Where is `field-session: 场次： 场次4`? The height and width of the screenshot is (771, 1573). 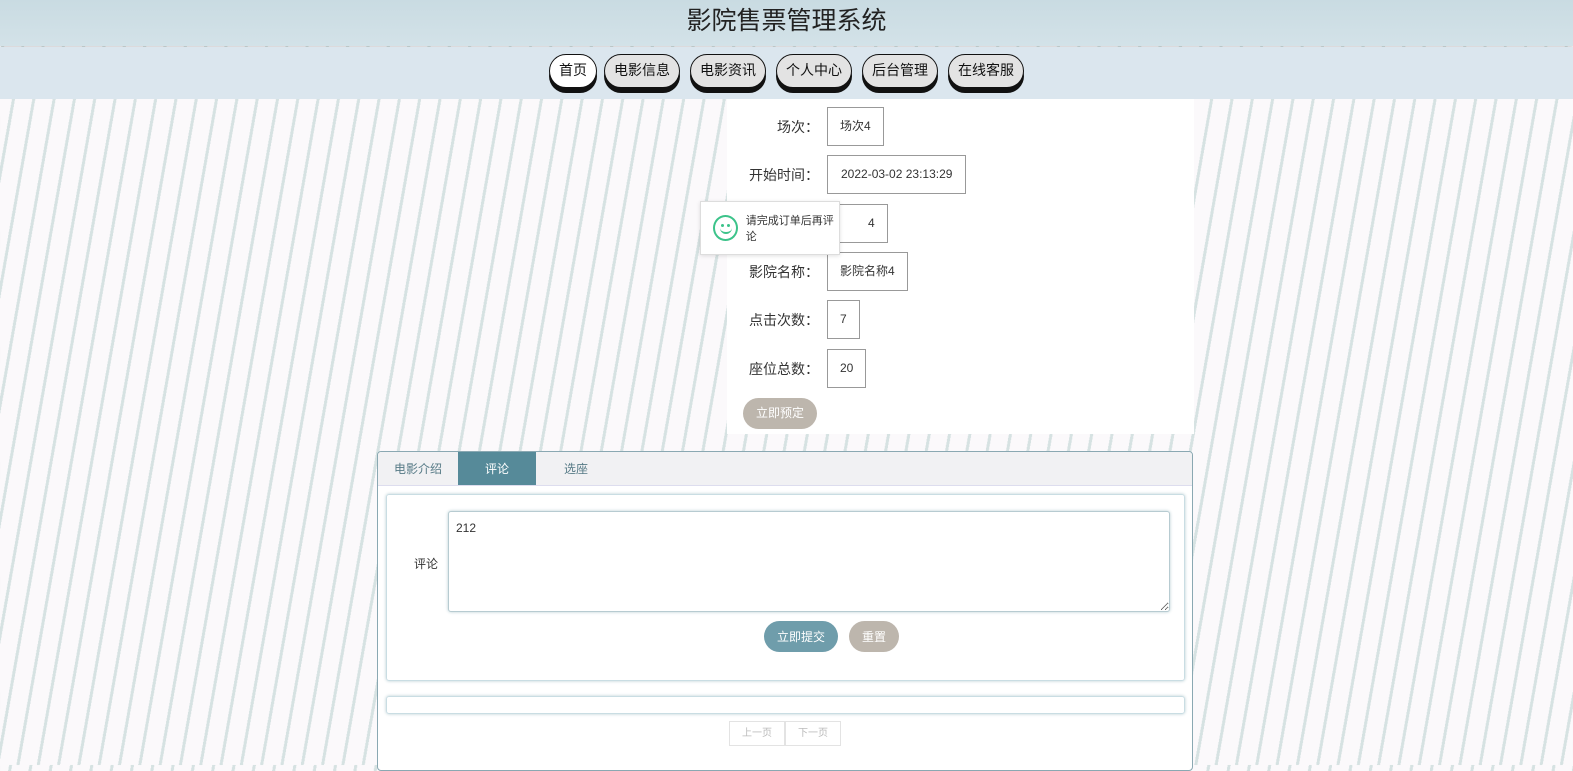
field-session: 场次： 场次4 is located at coordinates (805, 126).